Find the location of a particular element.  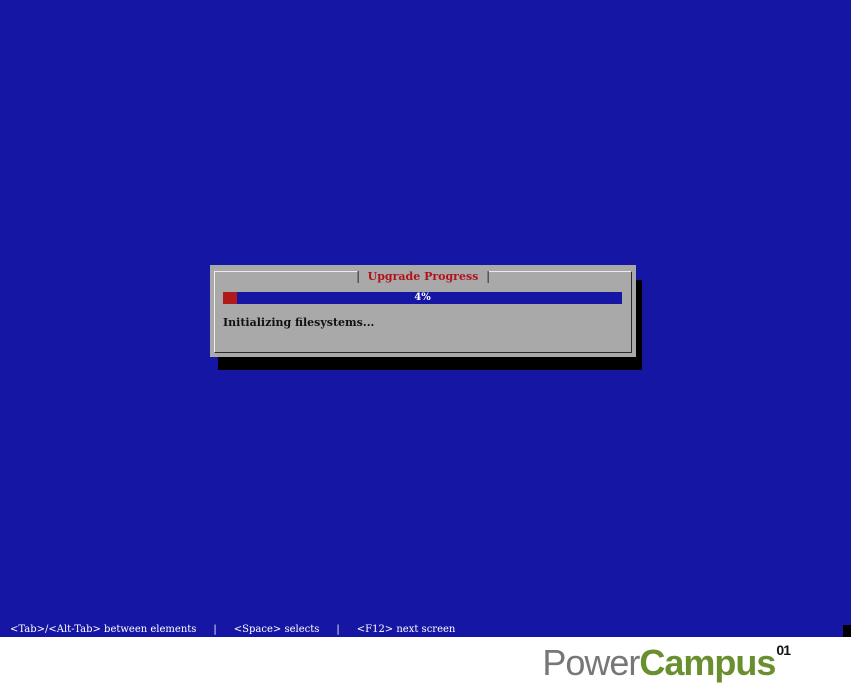

screen-edge-artifact is located at coordinates (847, 631).